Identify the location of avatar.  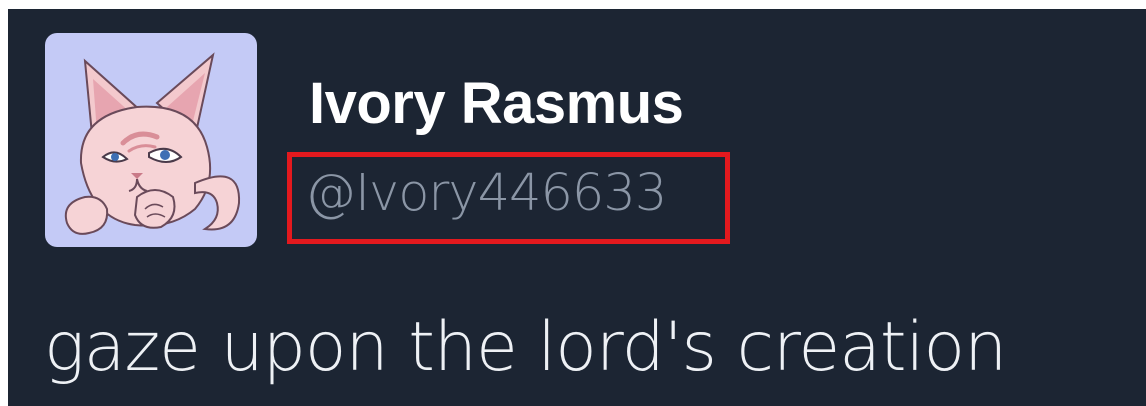
(151, 140).